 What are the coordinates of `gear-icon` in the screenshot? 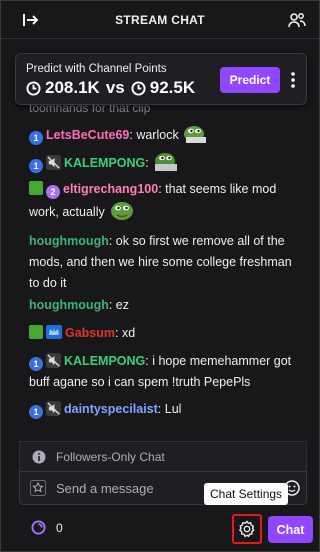 It's located at (247, 529).